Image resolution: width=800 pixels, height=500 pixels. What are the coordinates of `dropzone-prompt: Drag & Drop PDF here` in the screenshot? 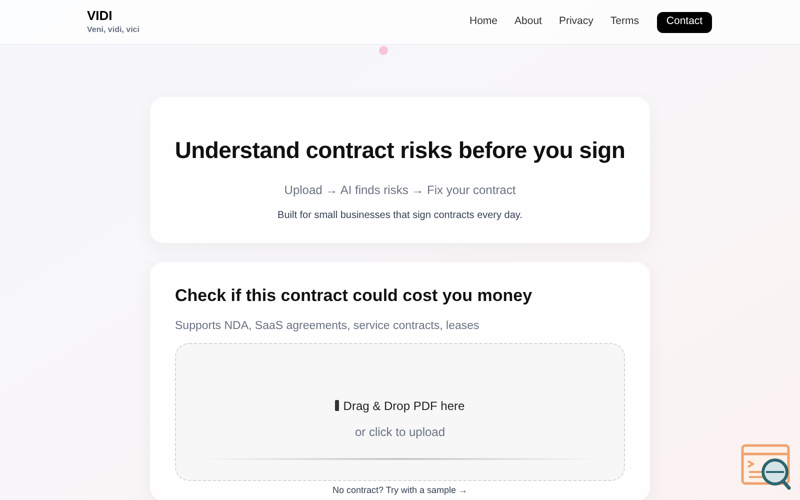 It's located at (404, 406).